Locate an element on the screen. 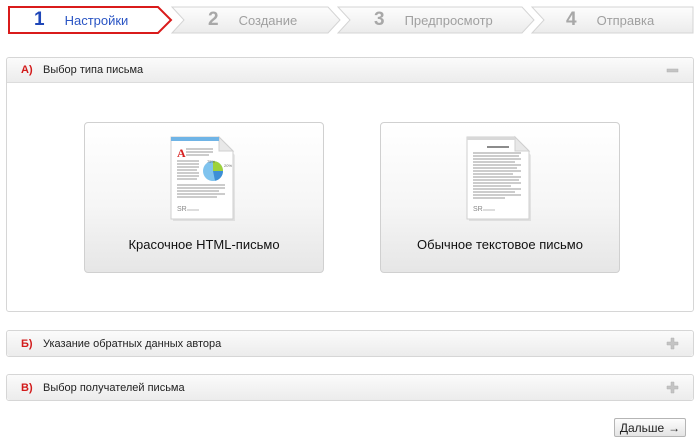 This screenshot has width=700, height=443. step-number: 4 is located at coordinates (571, 19).